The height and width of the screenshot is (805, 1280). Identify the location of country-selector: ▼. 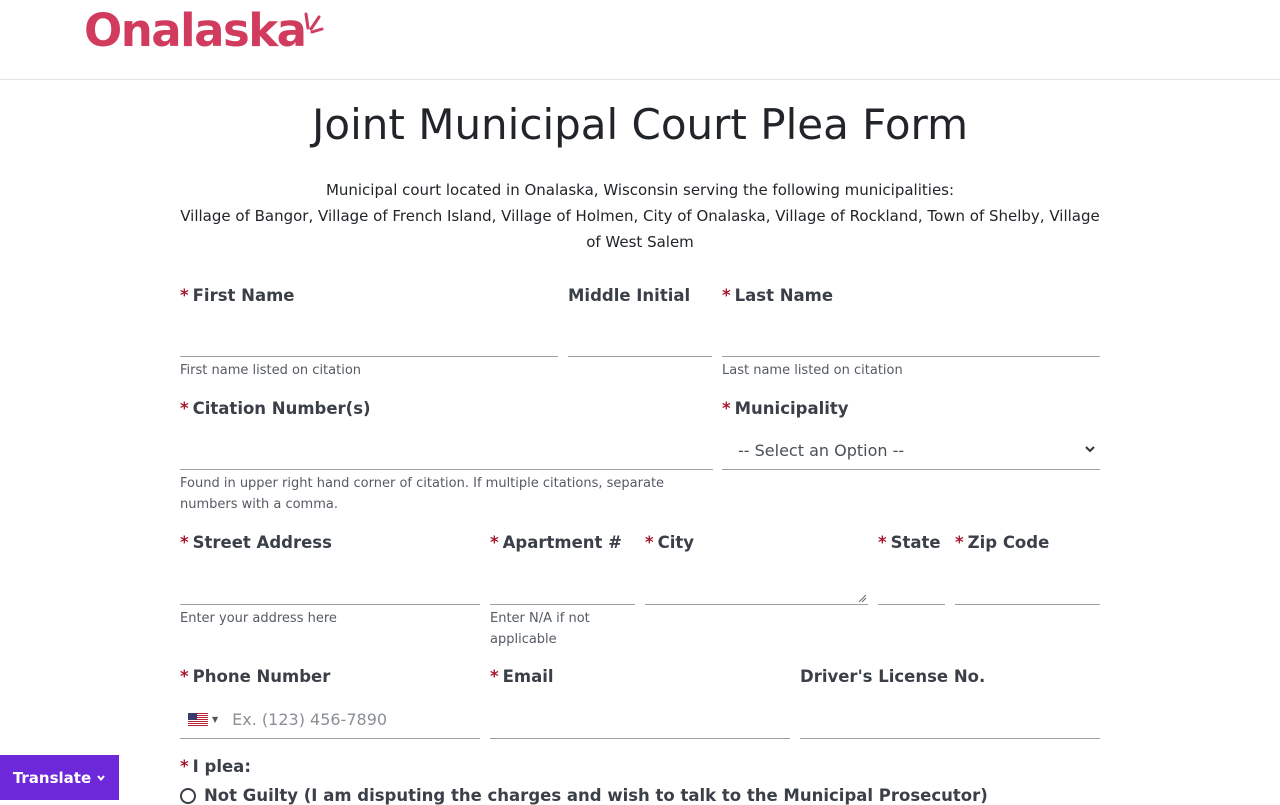
(203, 719).